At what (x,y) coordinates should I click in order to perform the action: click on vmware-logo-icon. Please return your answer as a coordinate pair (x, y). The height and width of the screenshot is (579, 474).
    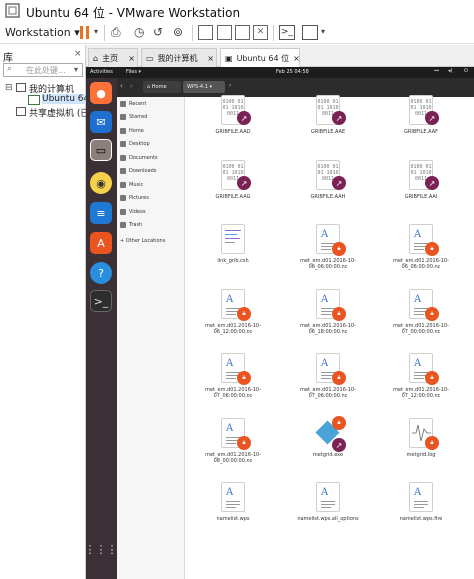
    Looking at the image, I should click on (12, 10).